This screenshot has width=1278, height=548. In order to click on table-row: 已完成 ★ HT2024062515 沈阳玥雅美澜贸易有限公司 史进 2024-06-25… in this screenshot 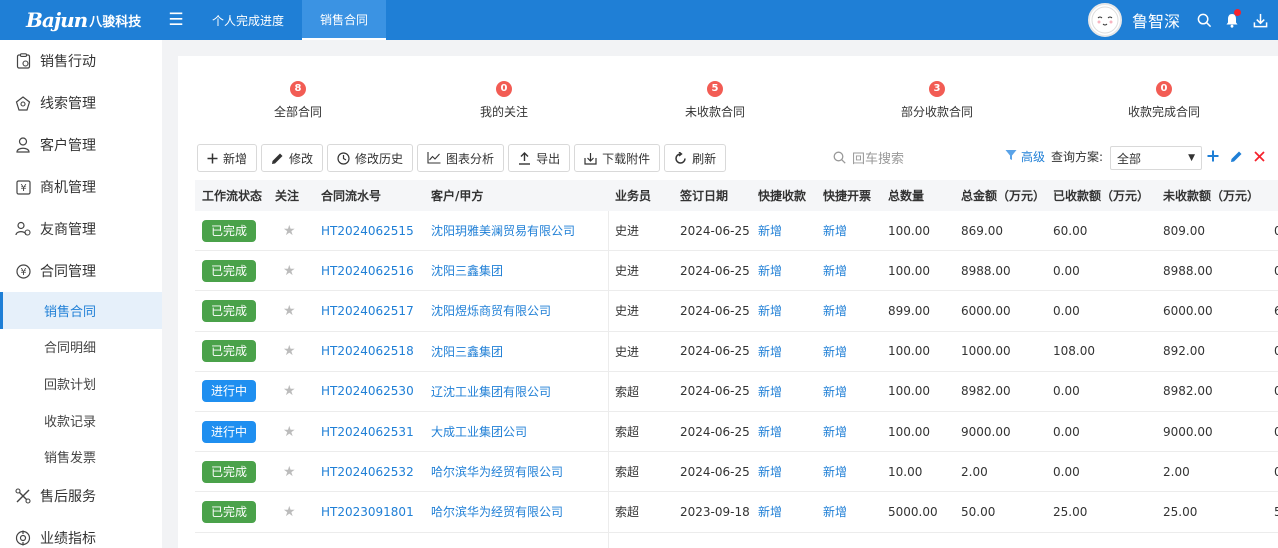, I will do `click(736, 231)`.